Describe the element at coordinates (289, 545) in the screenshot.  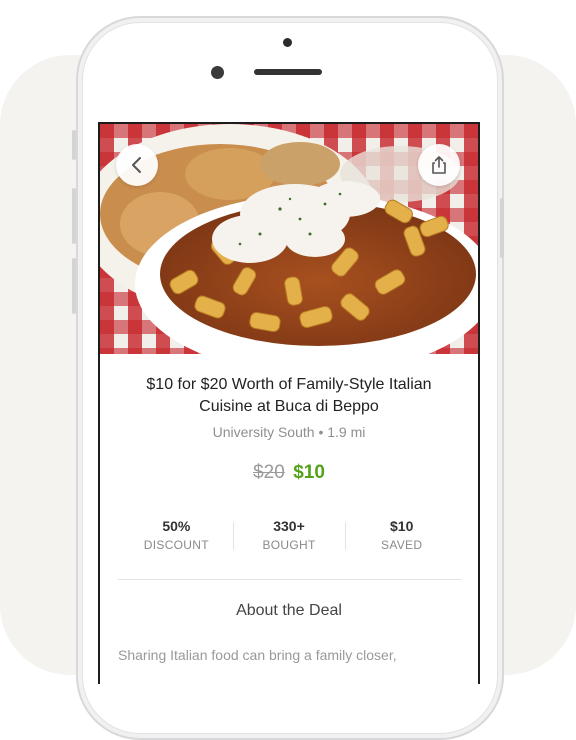
I see `stat-label: BOUGHT` at that location.